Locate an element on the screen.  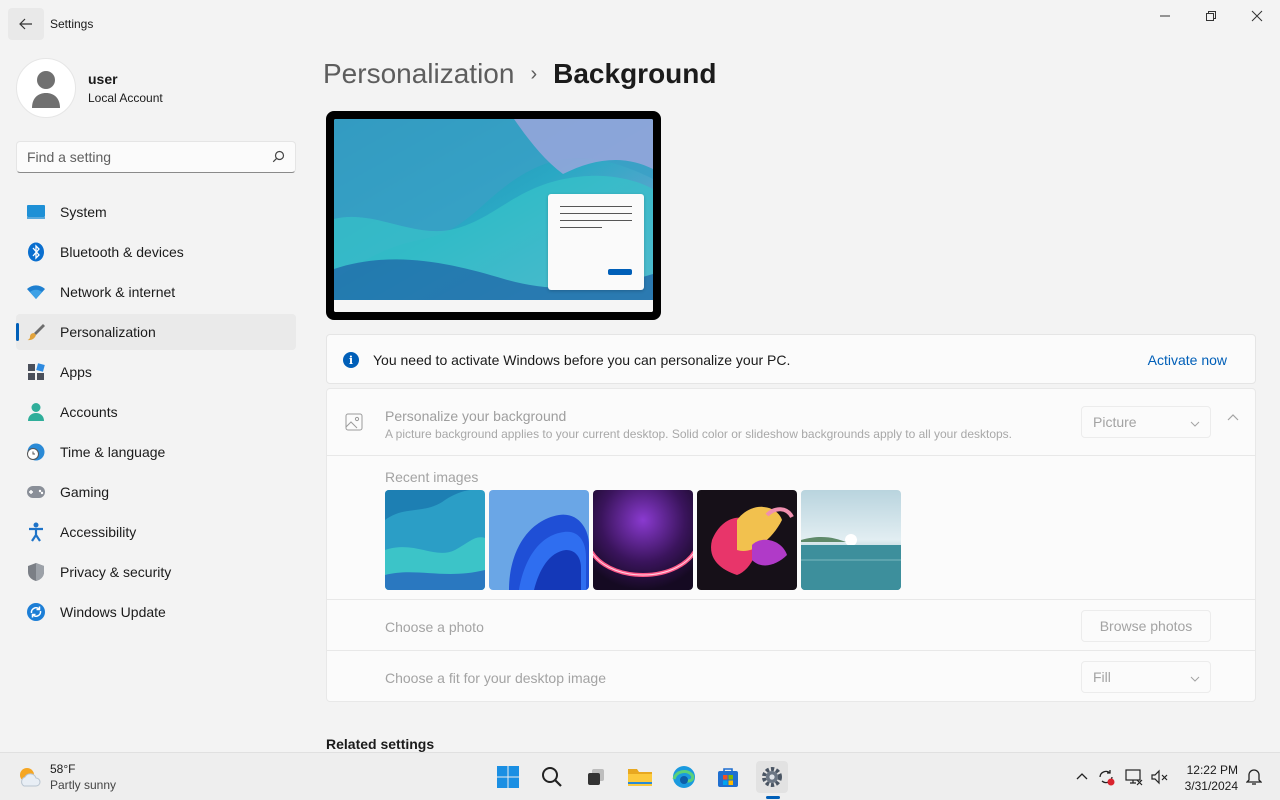
sidebar-item-label: Windows Update is located at coordinates (113, 612).